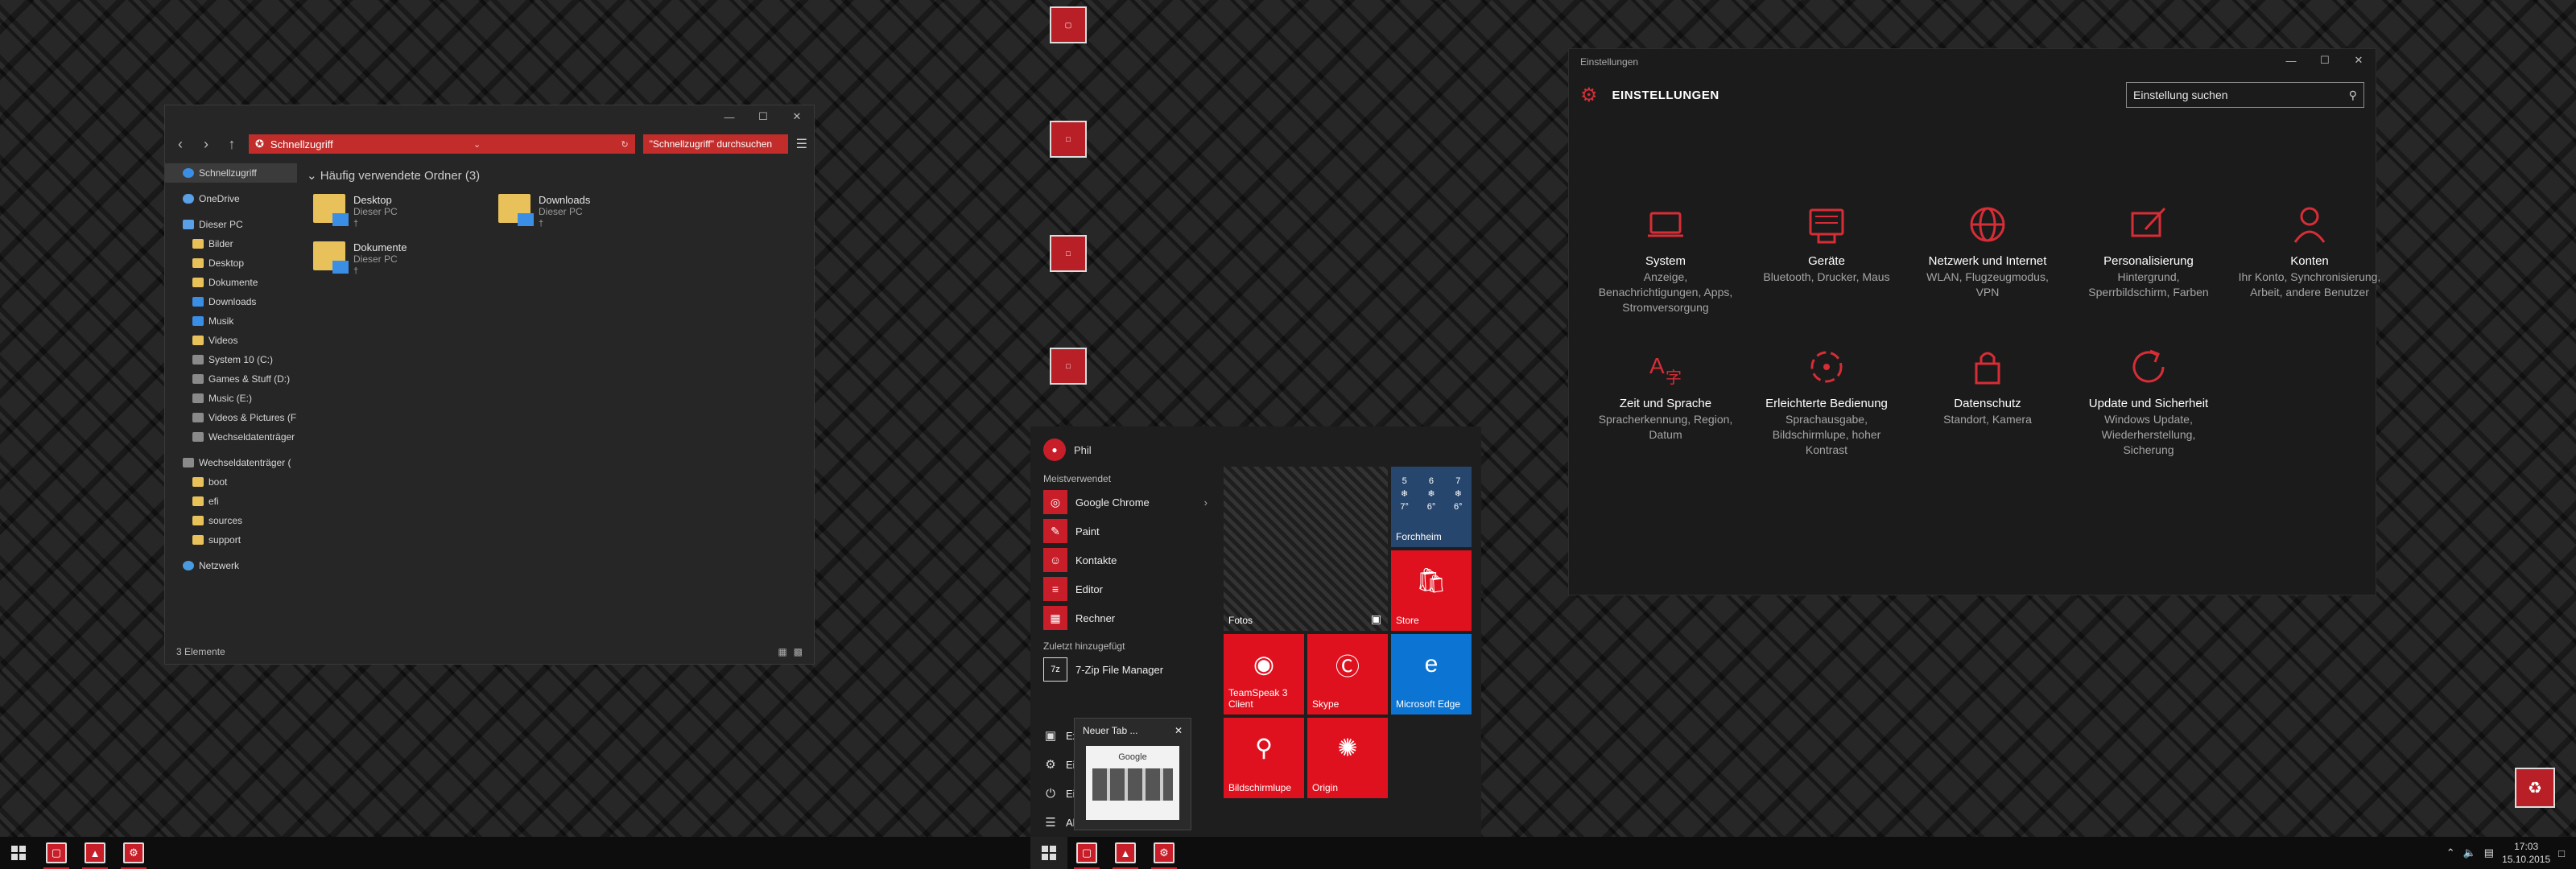 Image resolution: width=2576 pixels, height=869 pixels. What do you see at coordinates (442, 144) in the screenshot?
I see `address-bar: ✪ Schnellzugriff ⌄ ↻` at bounding box center [442, 144].